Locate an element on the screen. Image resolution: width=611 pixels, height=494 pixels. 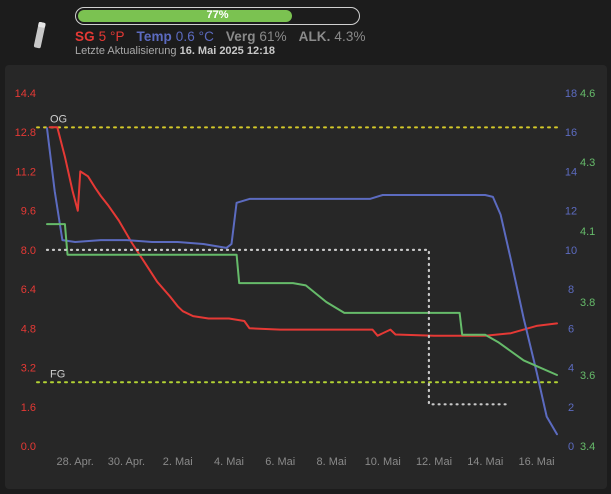
x-axis-tick-label: 2. Mai is located at coordinates (178, 462).